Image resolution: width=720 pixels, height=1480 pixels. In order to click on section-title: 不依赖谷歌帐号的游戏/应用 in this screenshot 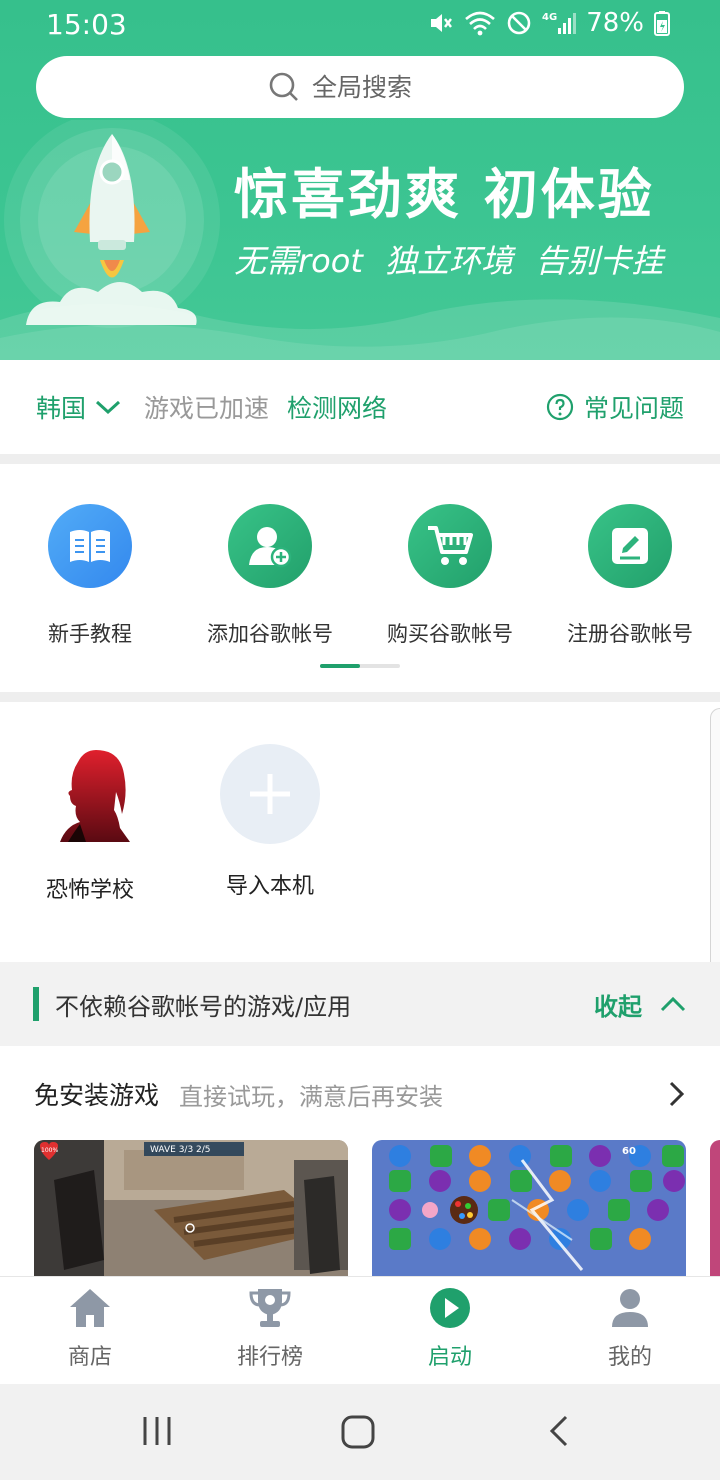, I will do `click(203, 1006)`.